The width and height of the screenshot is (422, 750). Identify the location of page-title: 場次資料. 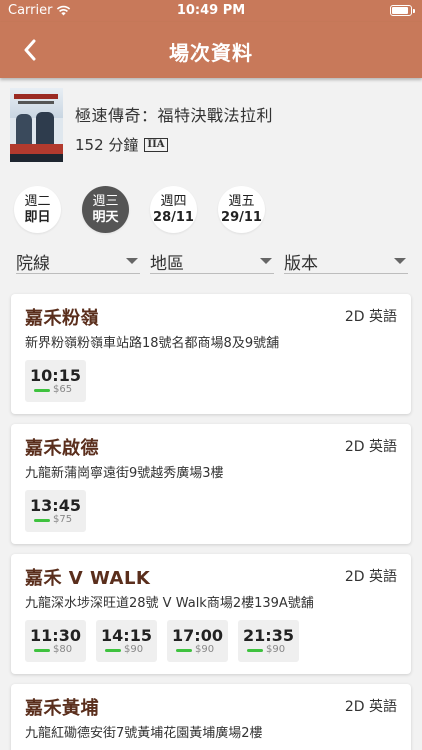
(211, 53).